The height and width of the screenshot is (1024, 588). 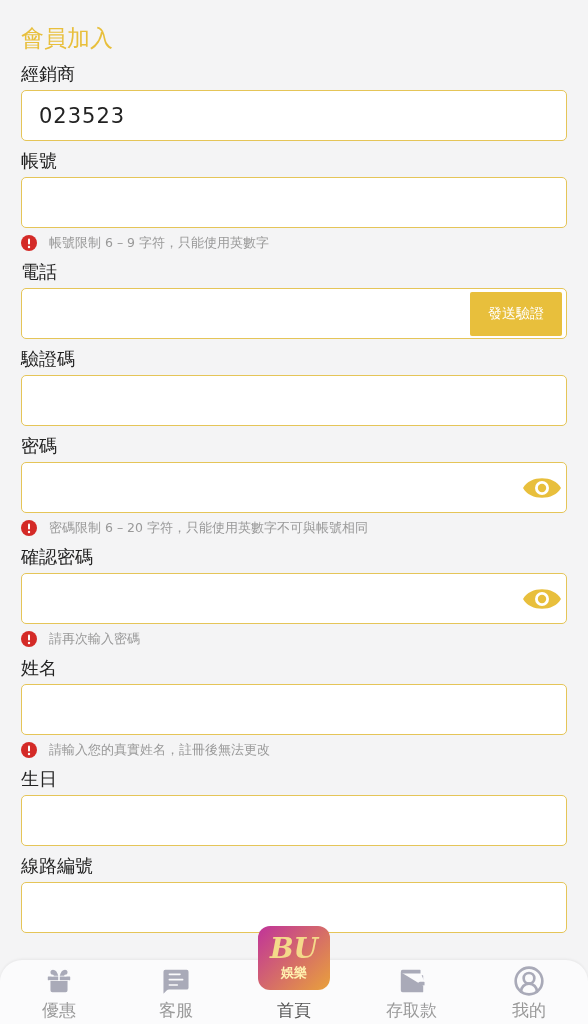 I want to click on logo: BU 娛樂, so click(x=294, y=958).